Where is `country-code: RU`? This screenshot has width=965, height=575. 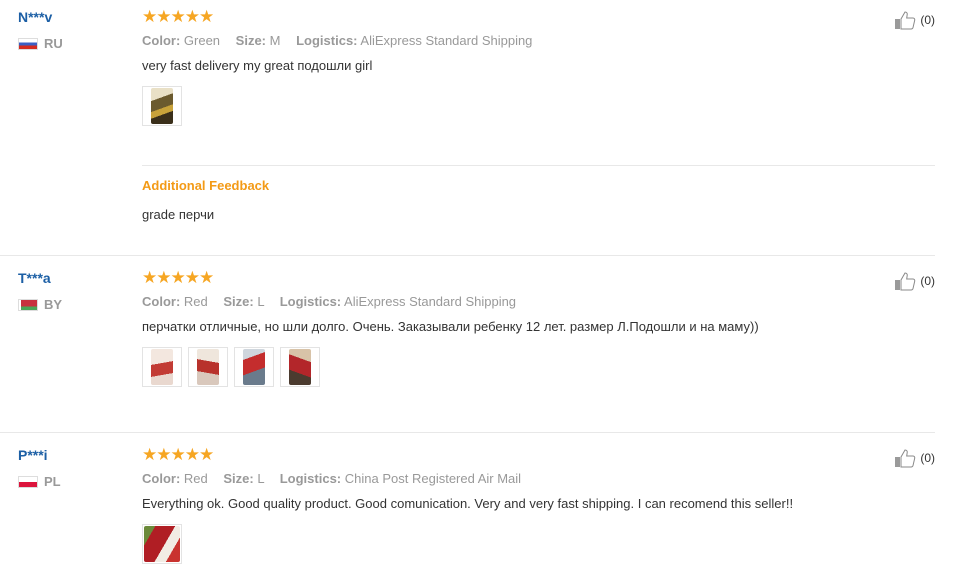 country-code: RU is located at coordinates (53, 43).